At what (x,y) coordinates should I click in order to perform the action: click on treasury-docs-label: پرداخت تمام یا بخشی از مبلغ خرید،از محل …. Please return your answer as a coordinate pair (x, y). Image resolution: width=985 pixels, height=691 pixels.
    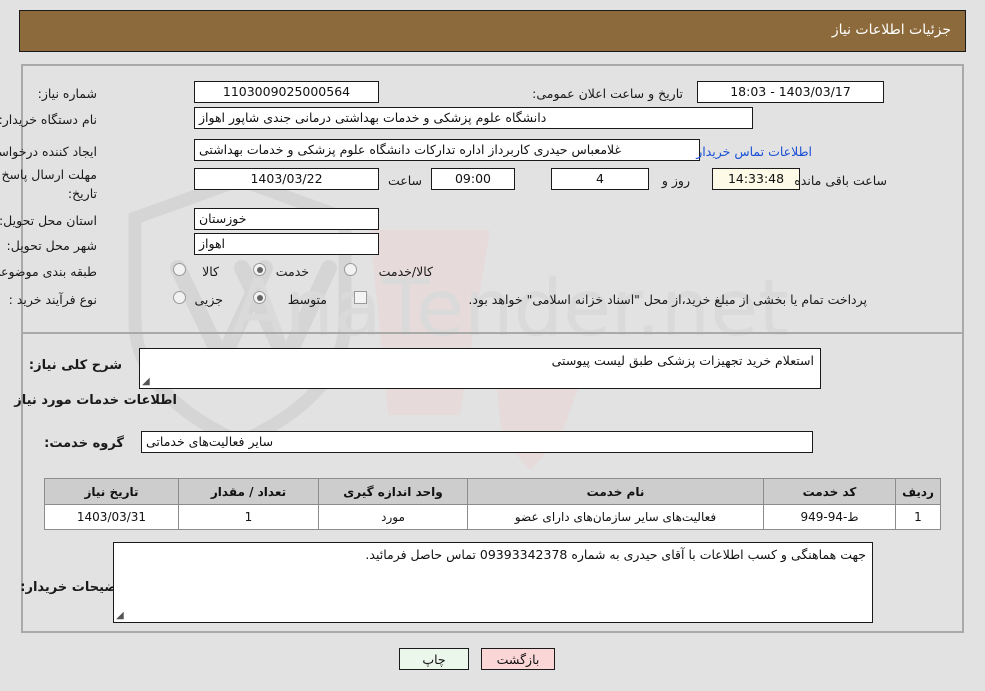
    Looking at the image, I should click on (667, 299).